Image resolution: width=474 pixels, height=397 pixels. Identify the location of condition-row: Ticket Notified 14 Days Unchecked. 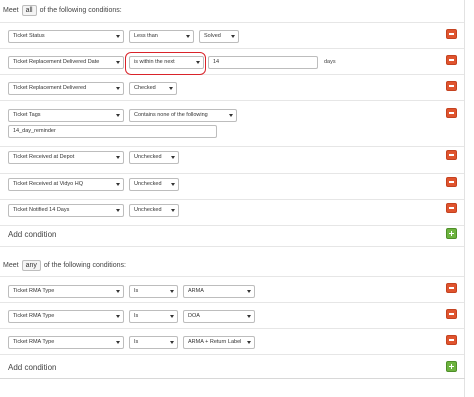
(232, 213).